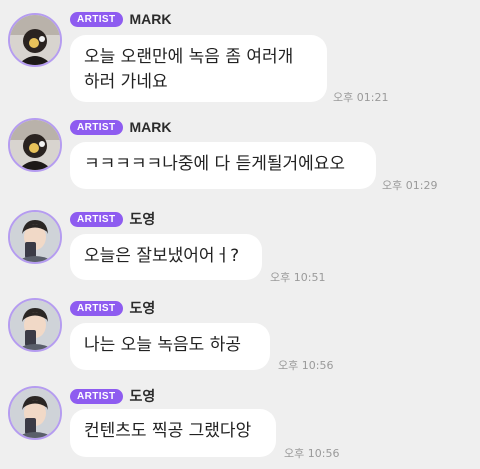  Describe the element at coordinates (410, 185) in the screenshot. I see `message-timestamp: 오후 01:29` at that location.